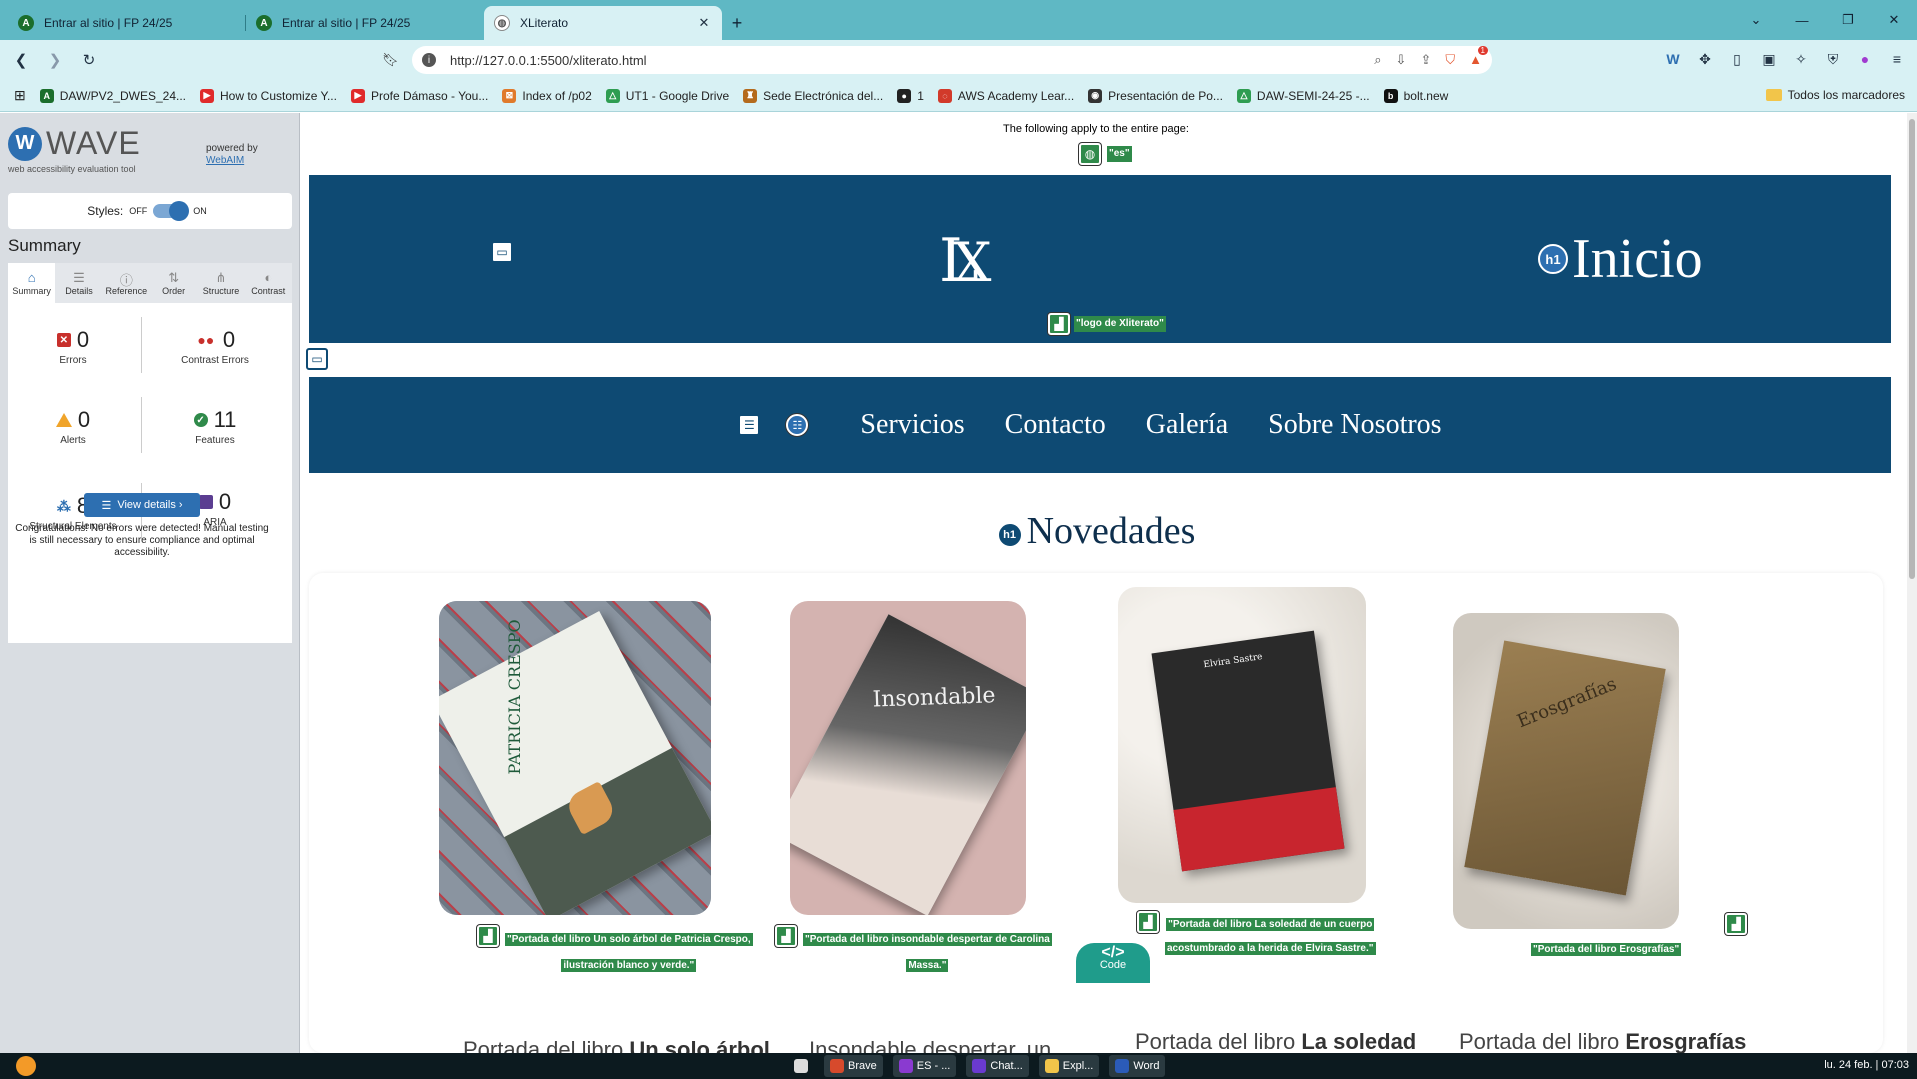 Image resolution: width=1917 pixels, height=1079 pixels. What do you see at coordinates (21, 60) in the screenshot?
I see `back-icon: ❮` at bounding box center [21, 60].